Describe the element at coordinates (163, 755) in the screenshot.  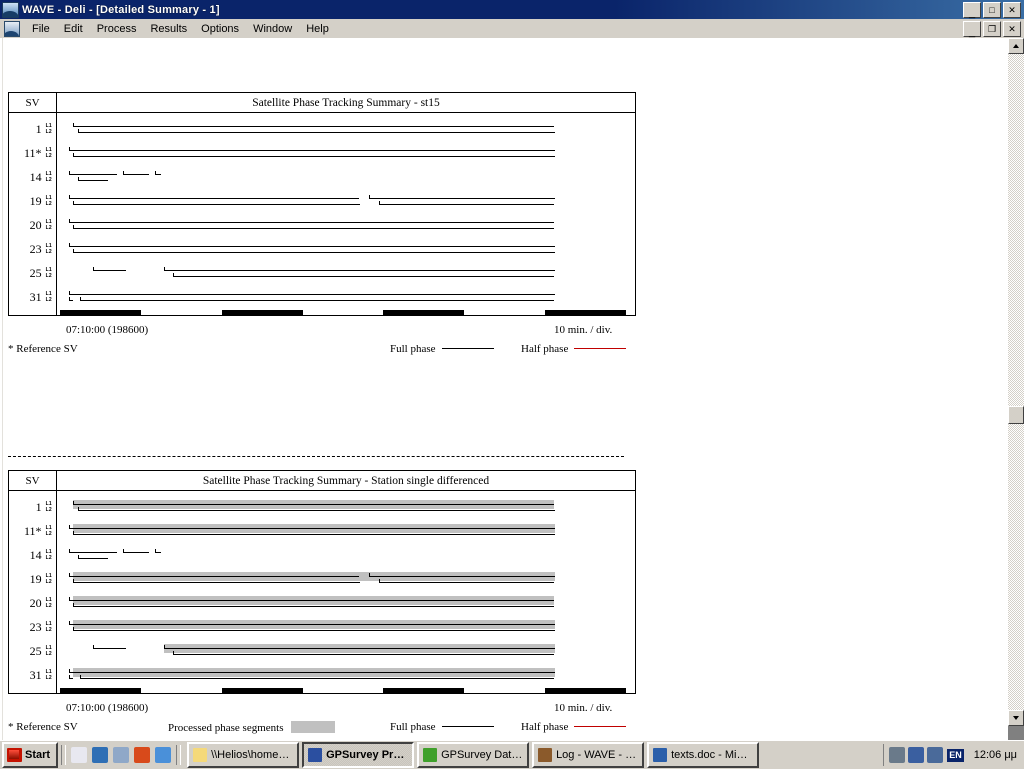
I see `outlook-express-icon` at that location.